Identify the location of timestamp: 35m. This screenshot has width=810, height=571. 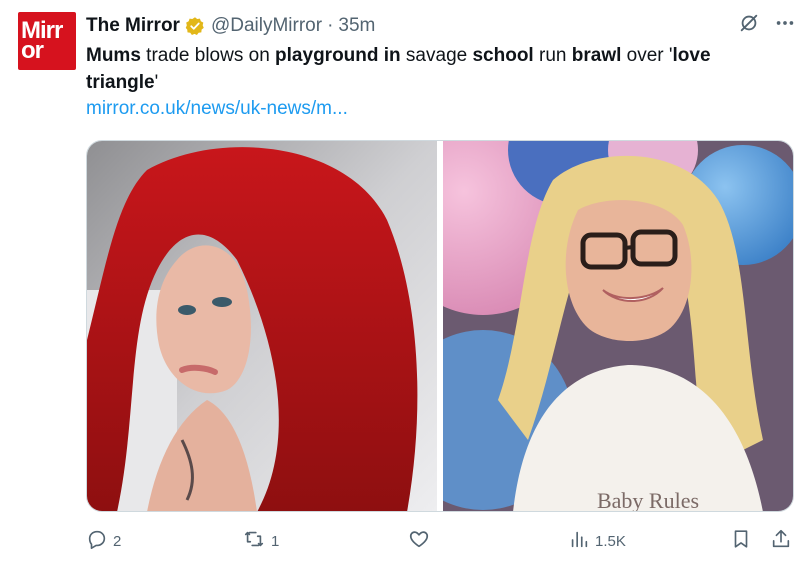
(356, 26).